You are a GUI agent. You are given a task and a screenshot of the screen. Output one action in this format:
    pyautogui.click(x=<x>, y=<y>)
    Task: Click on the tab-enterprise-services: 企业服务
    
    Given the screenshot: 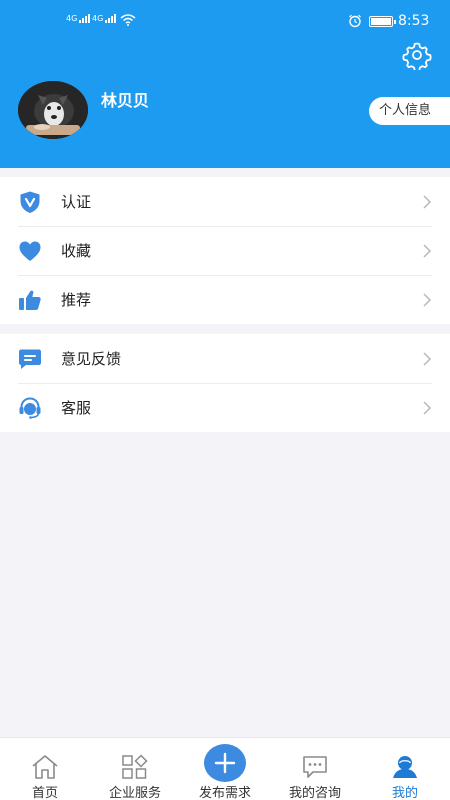 What is the action you would take?
    pyautogui.click(x=135, y=769)
    